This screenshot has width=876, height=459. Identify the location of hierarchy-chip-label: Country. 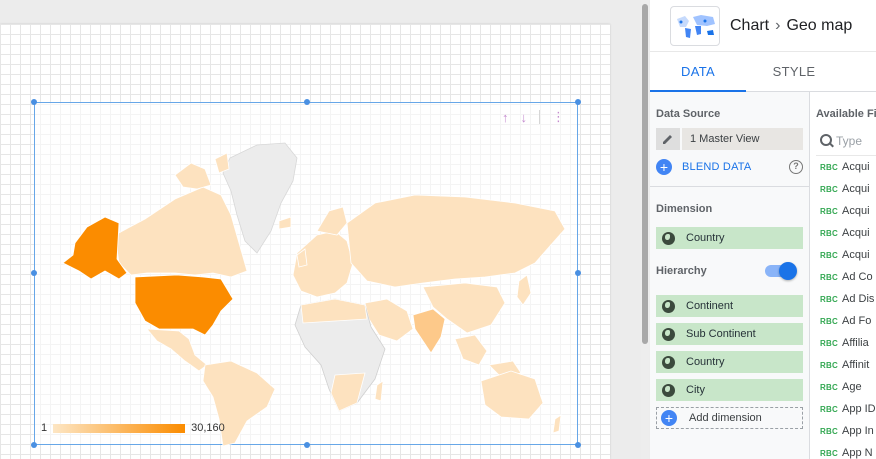
(705, 362).